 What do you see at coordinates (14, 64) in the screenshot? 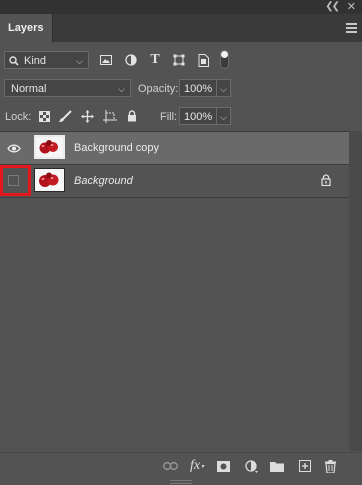
I see `search-icon` at bounding box center [14, 64].